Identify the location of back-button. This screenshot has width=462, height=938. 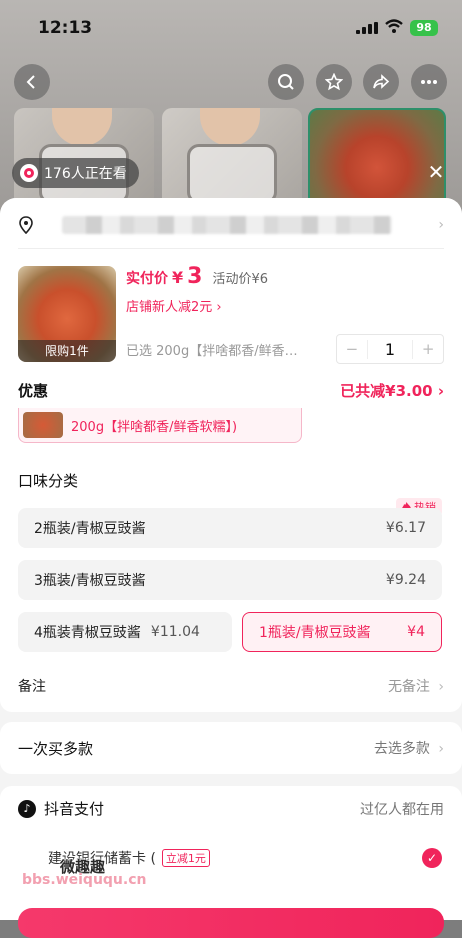
(32, 82).